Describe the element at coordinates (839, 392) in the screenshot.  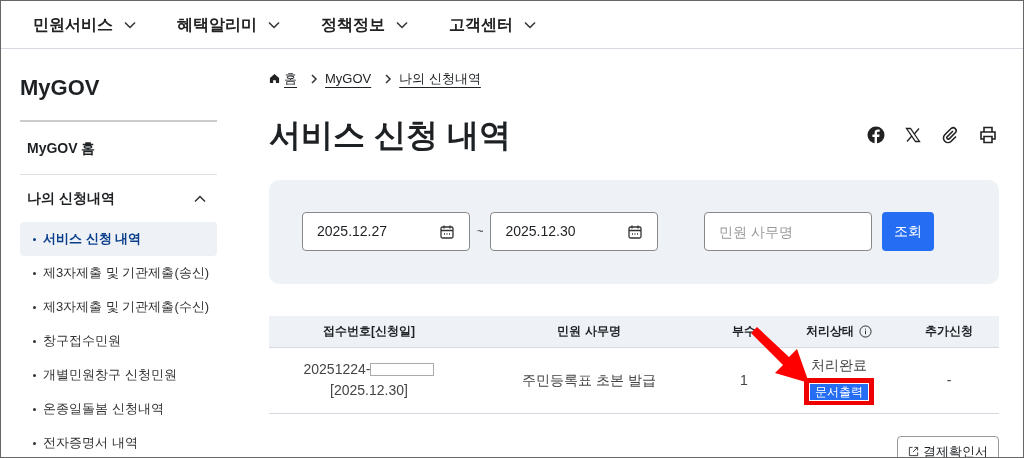
I see `print-button: 문서출력` at that location.